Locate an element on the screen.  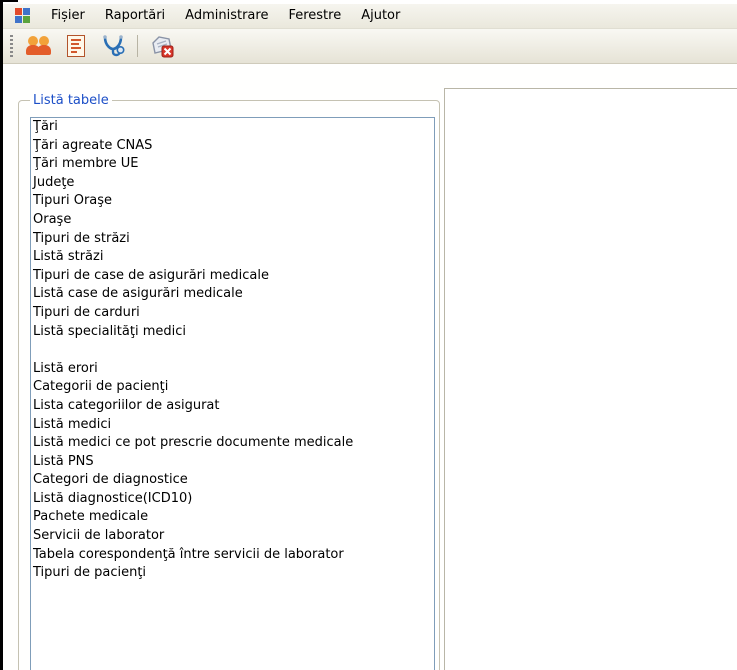
list-item: Tipuri de pacienţi is located at coordinates (232, 573).